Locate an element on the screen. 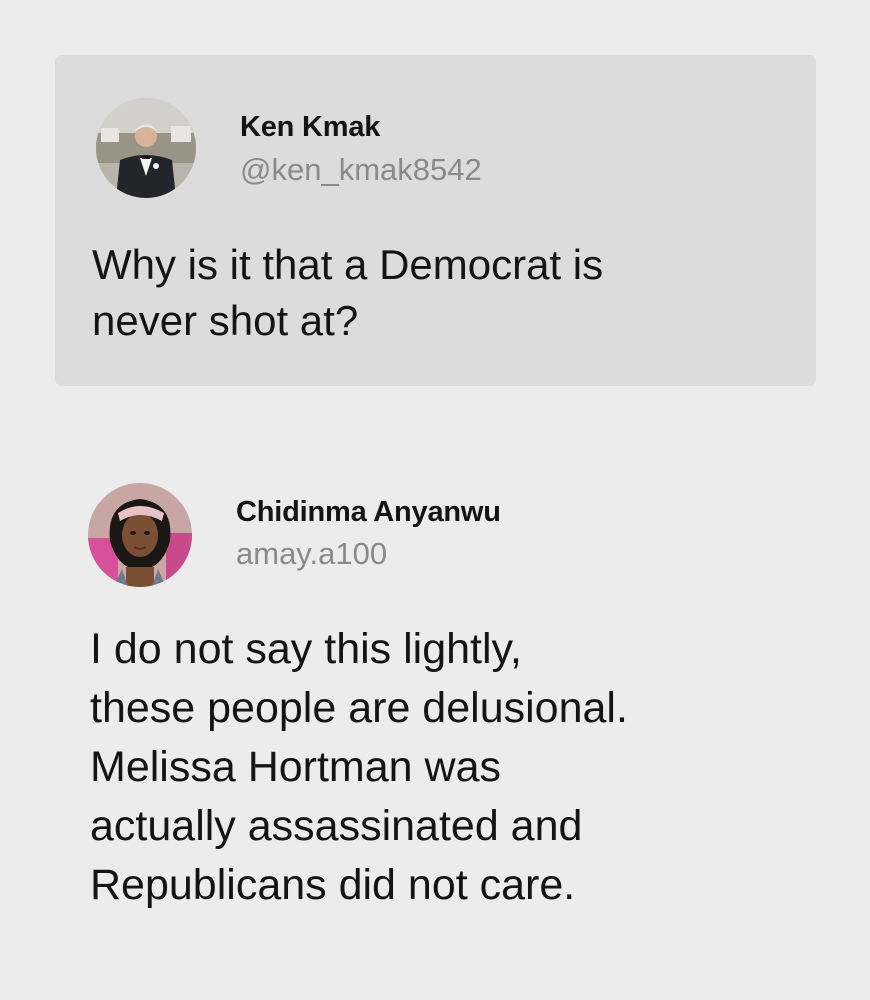 The image size is (870, 1000). user-handle: amay.a100 is located at coordinates (311, 554).